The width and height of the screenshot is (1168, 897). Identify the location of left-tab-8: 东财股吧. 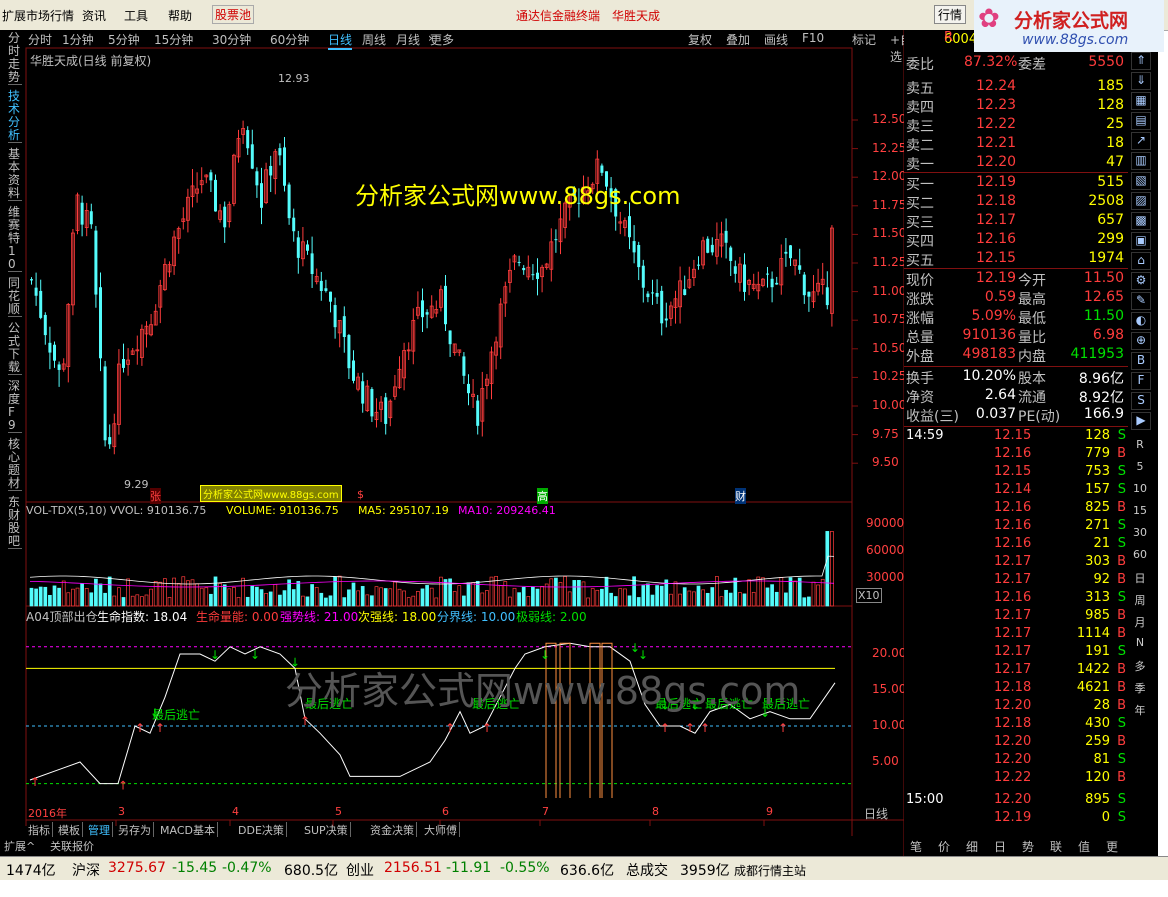
(15, 522).